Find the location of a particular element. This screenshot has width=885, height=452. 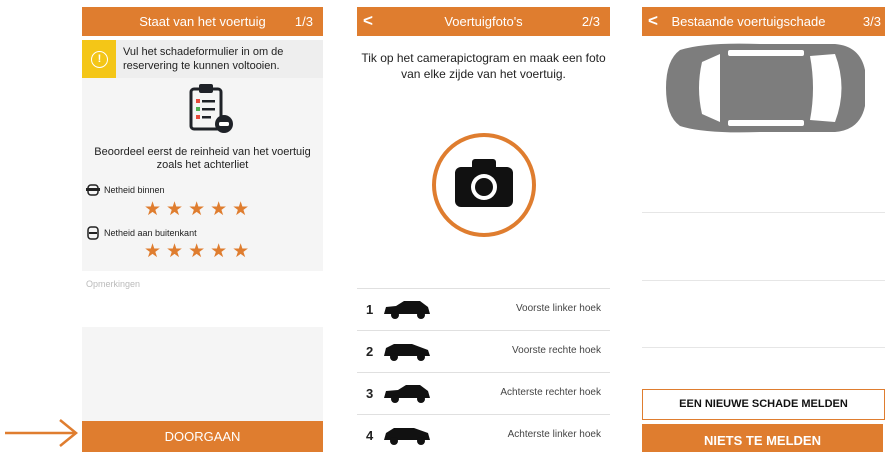

remarks-placeholder: Opmerkingen is located at coordinates (113, 284).